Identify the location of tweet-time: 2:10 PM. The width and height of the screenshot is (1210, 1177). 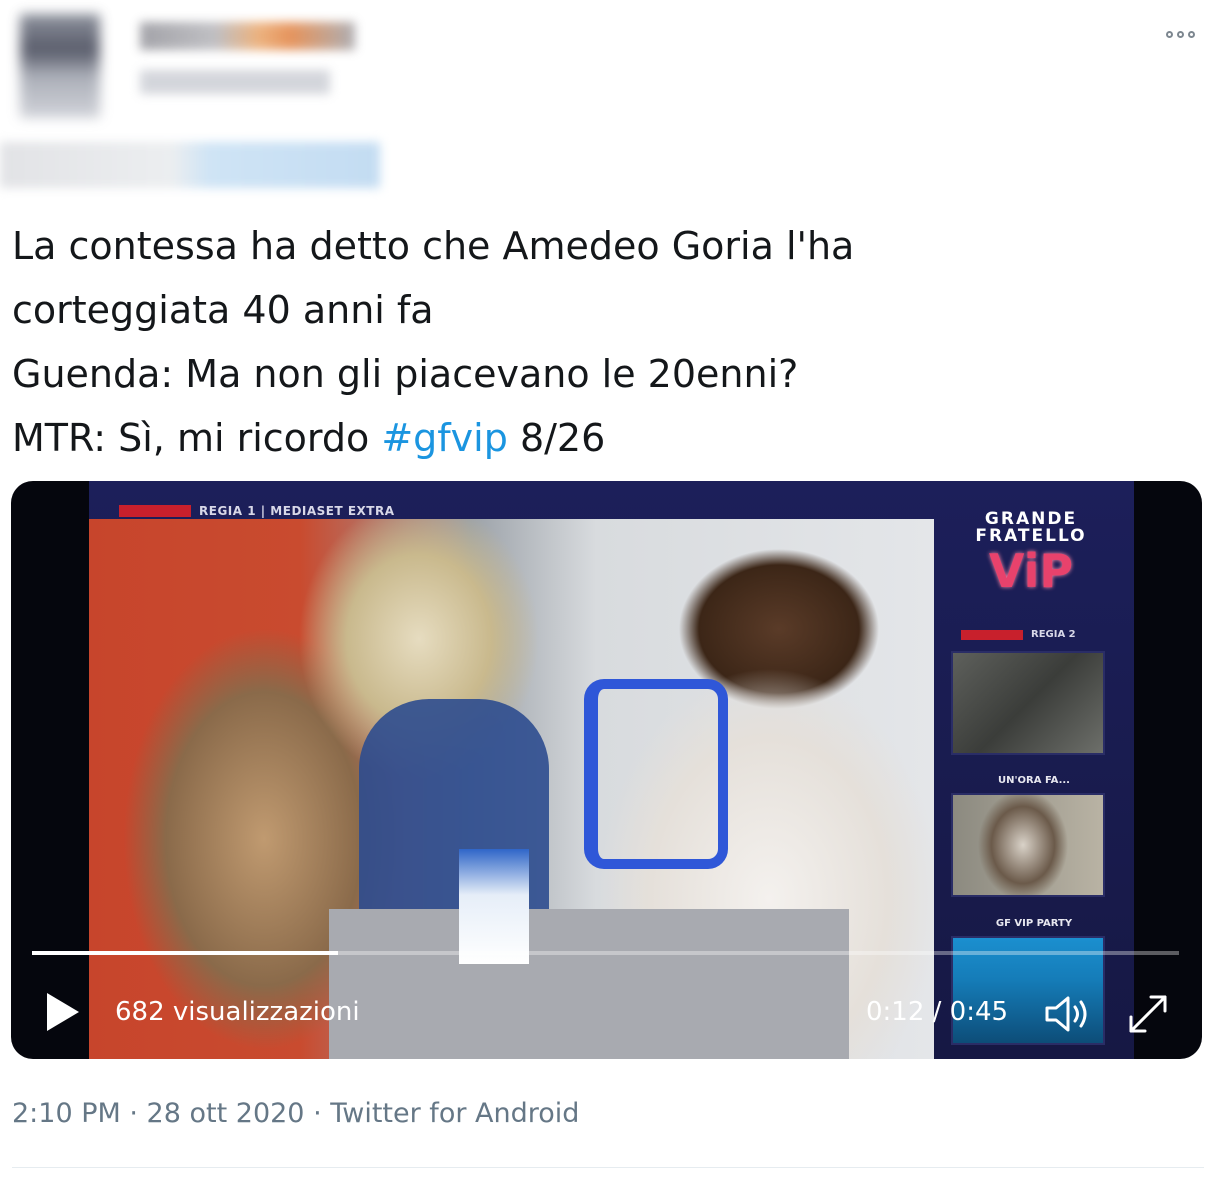
(66, 1113).